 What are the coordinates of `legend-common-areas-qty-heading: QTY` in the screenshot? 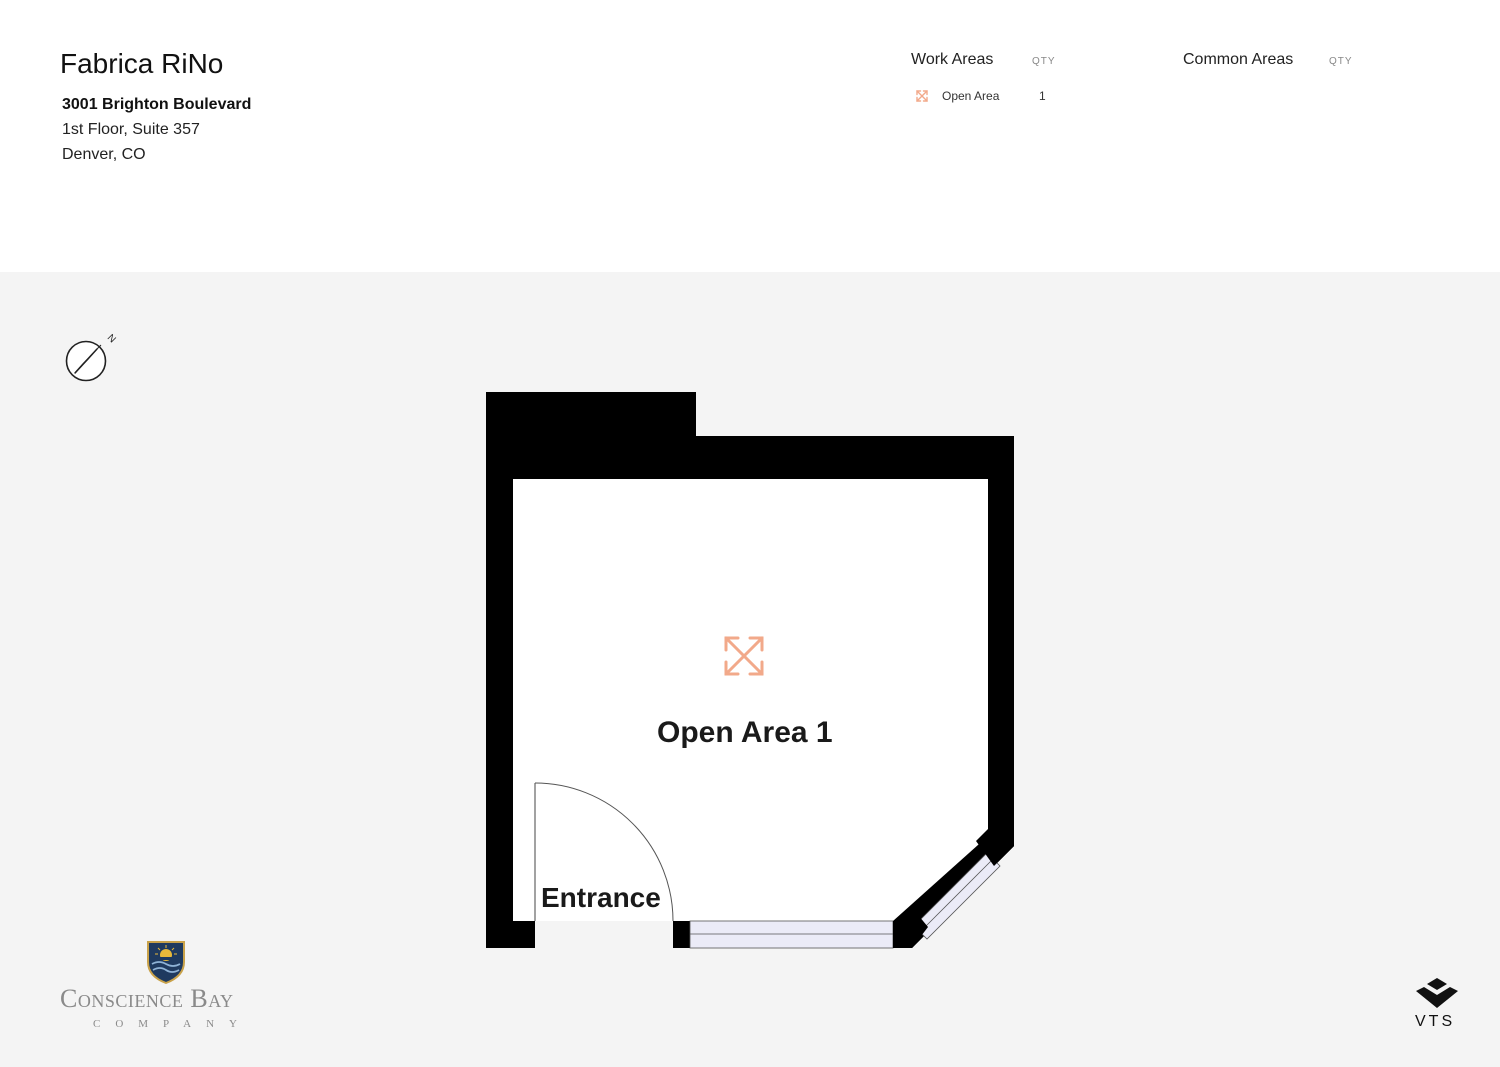 It's located at (1341, 61).